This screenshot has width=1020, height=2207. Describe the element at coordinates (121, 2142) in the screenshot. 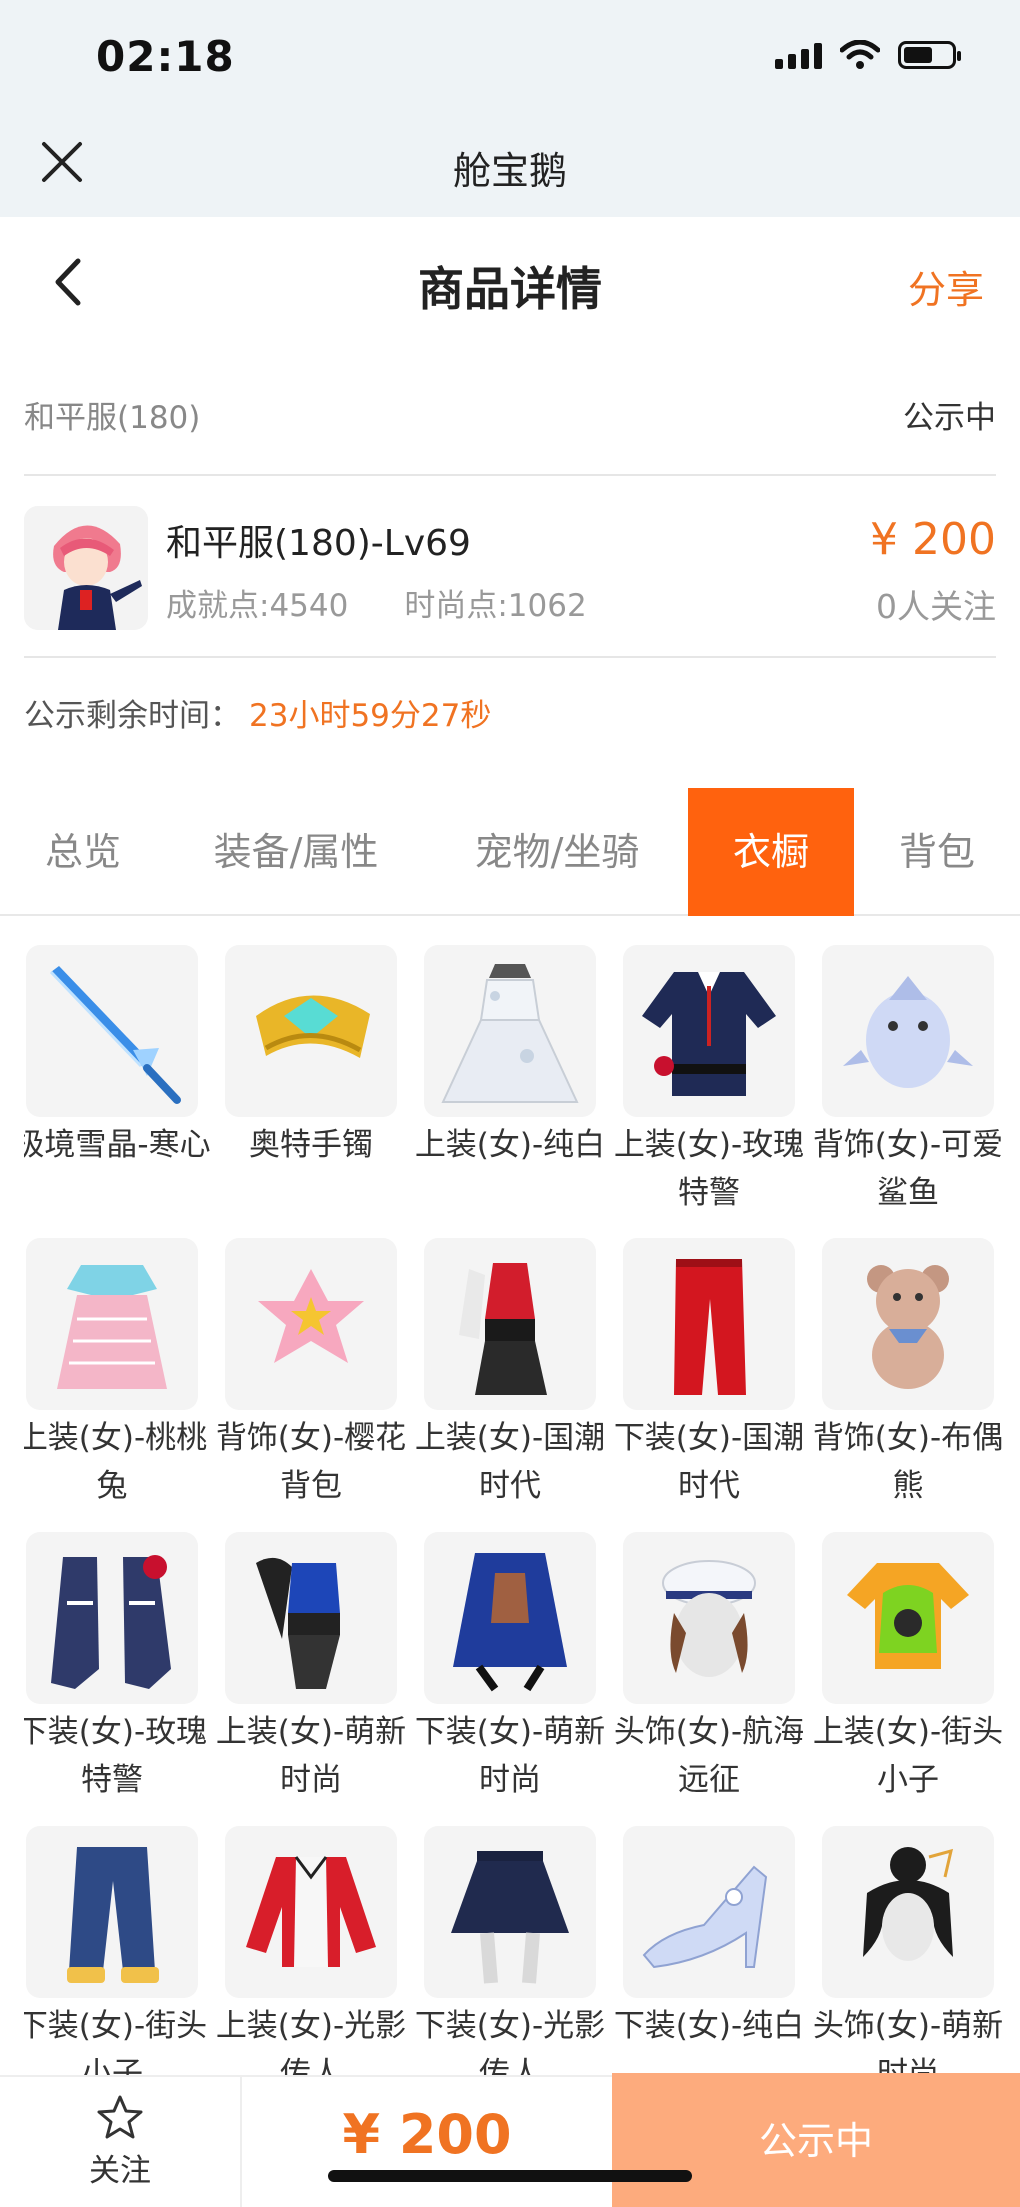

I see `follow-button: 关注` at that location.